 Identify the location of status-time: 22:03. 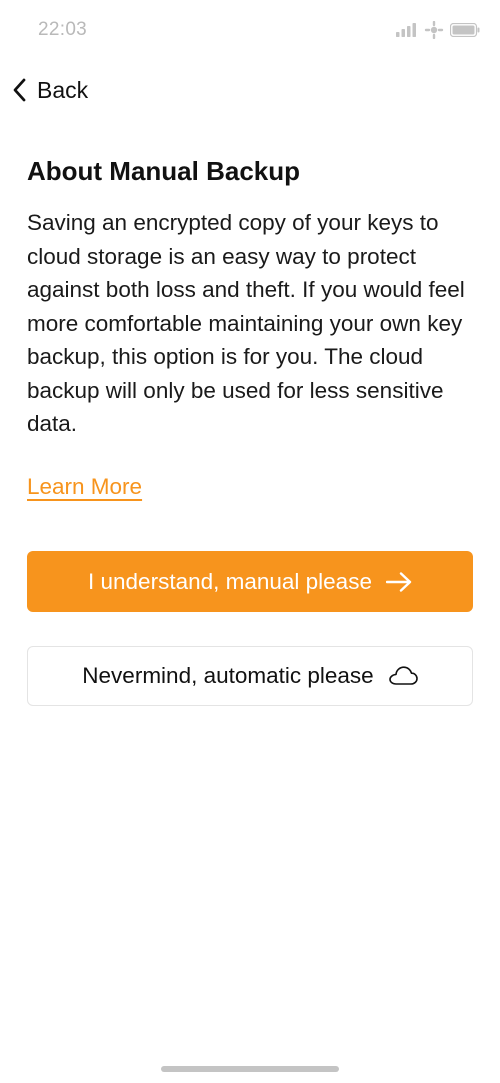
(63, 29).